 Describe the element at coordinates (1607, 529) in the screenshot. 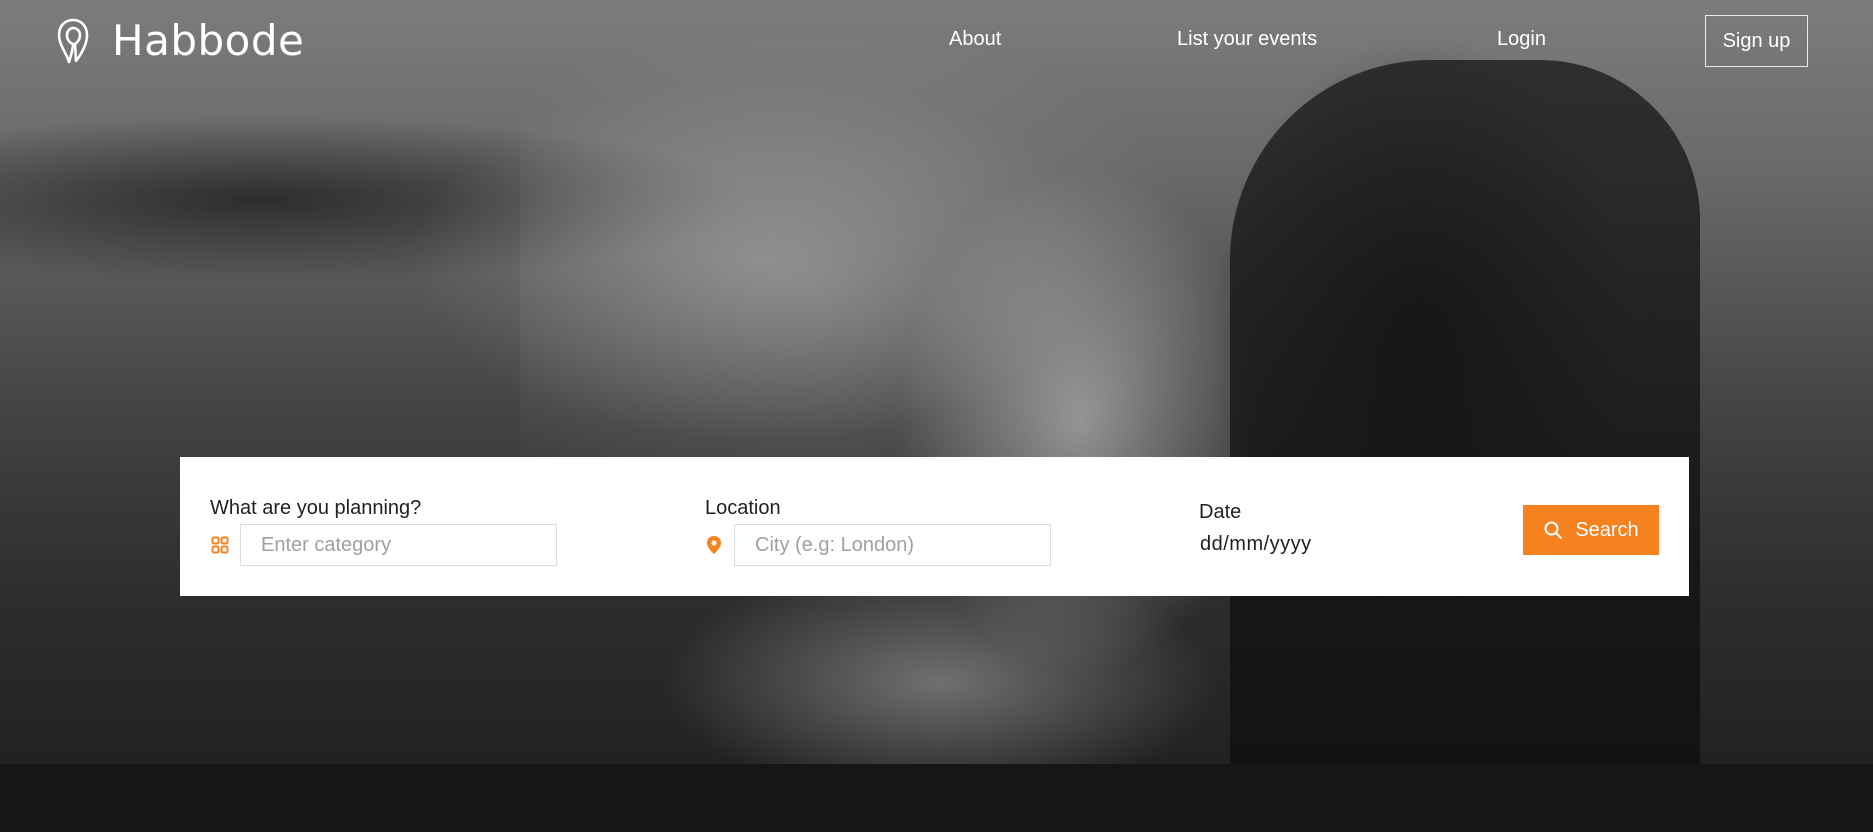

I see `search-button-label: Search` at that location.